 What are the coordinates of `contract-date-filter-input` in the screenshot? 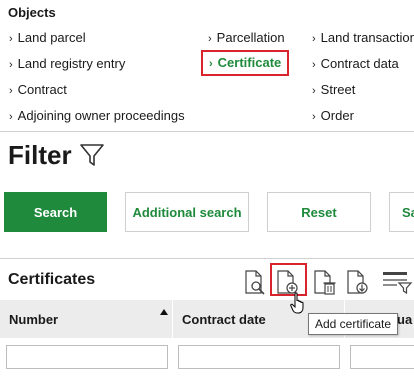 It's located at (259, 357).